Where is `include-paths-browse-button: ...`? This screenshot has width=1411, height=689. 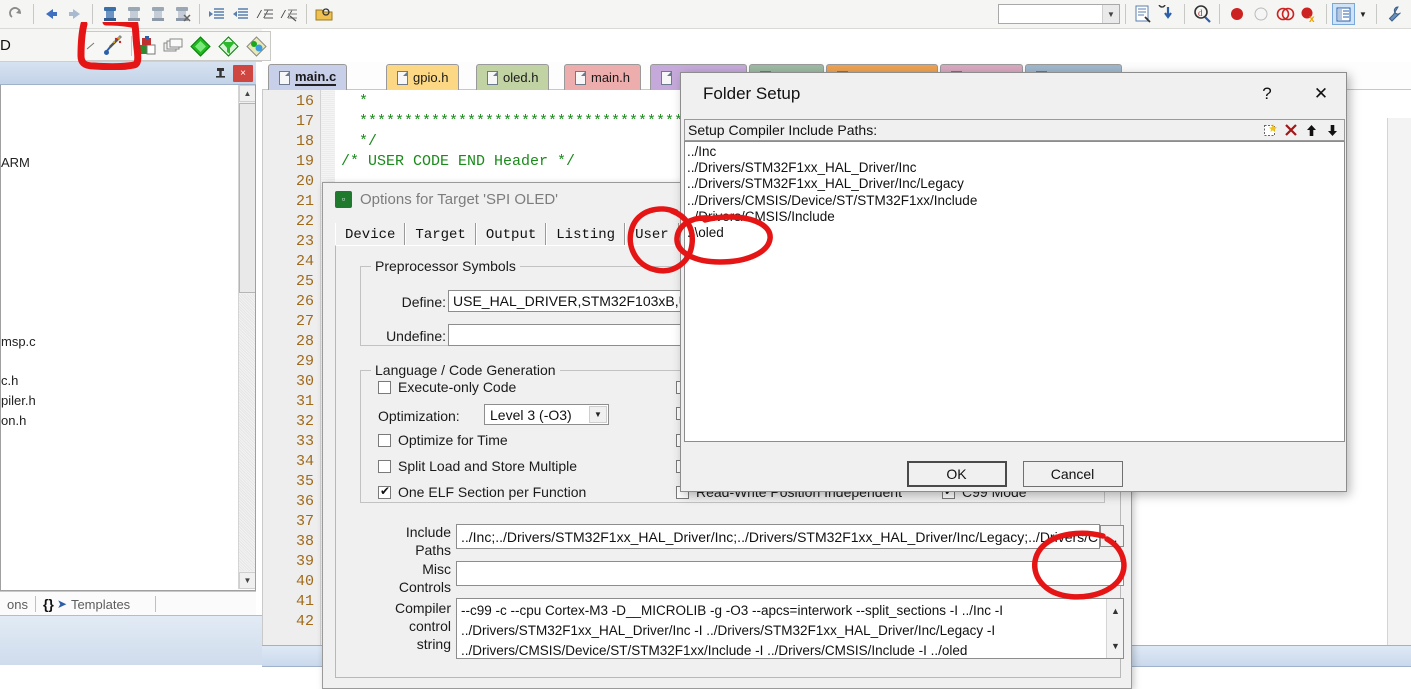 include-paths-browse-button: ... is located at coordinates (1112, 536).